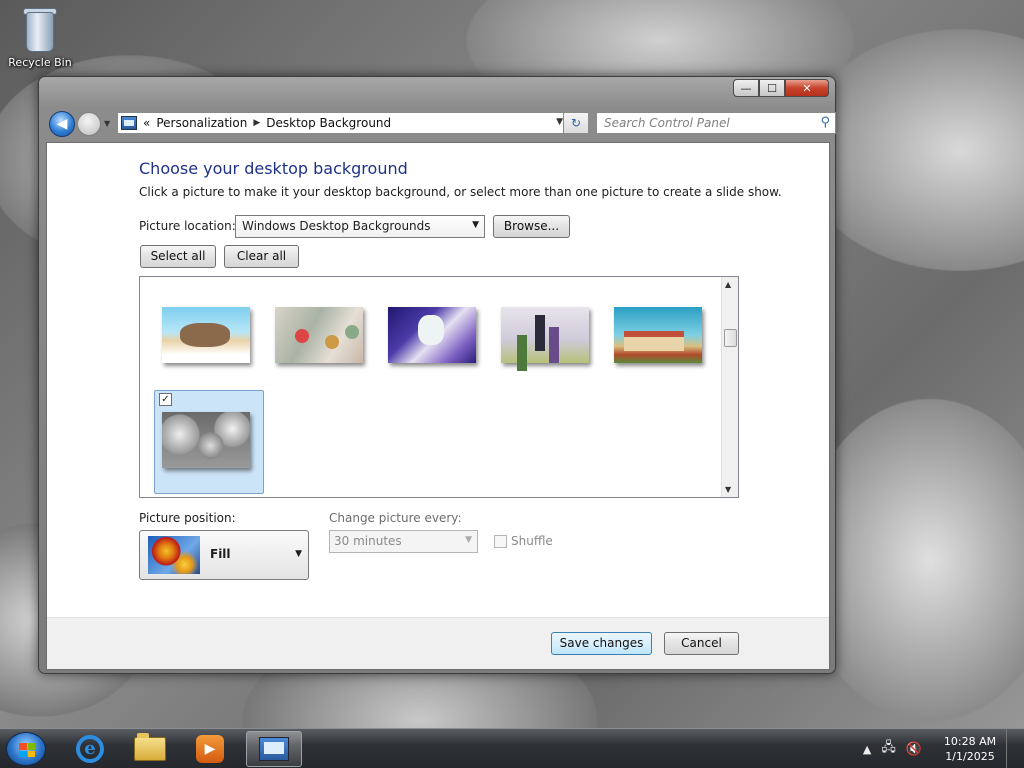 This screenshot has height=768, width=1024. Describe the element at coordinates (970, 749) in the screenshot. I see `clock: 10:28 AM 1/1/2025` at that location.